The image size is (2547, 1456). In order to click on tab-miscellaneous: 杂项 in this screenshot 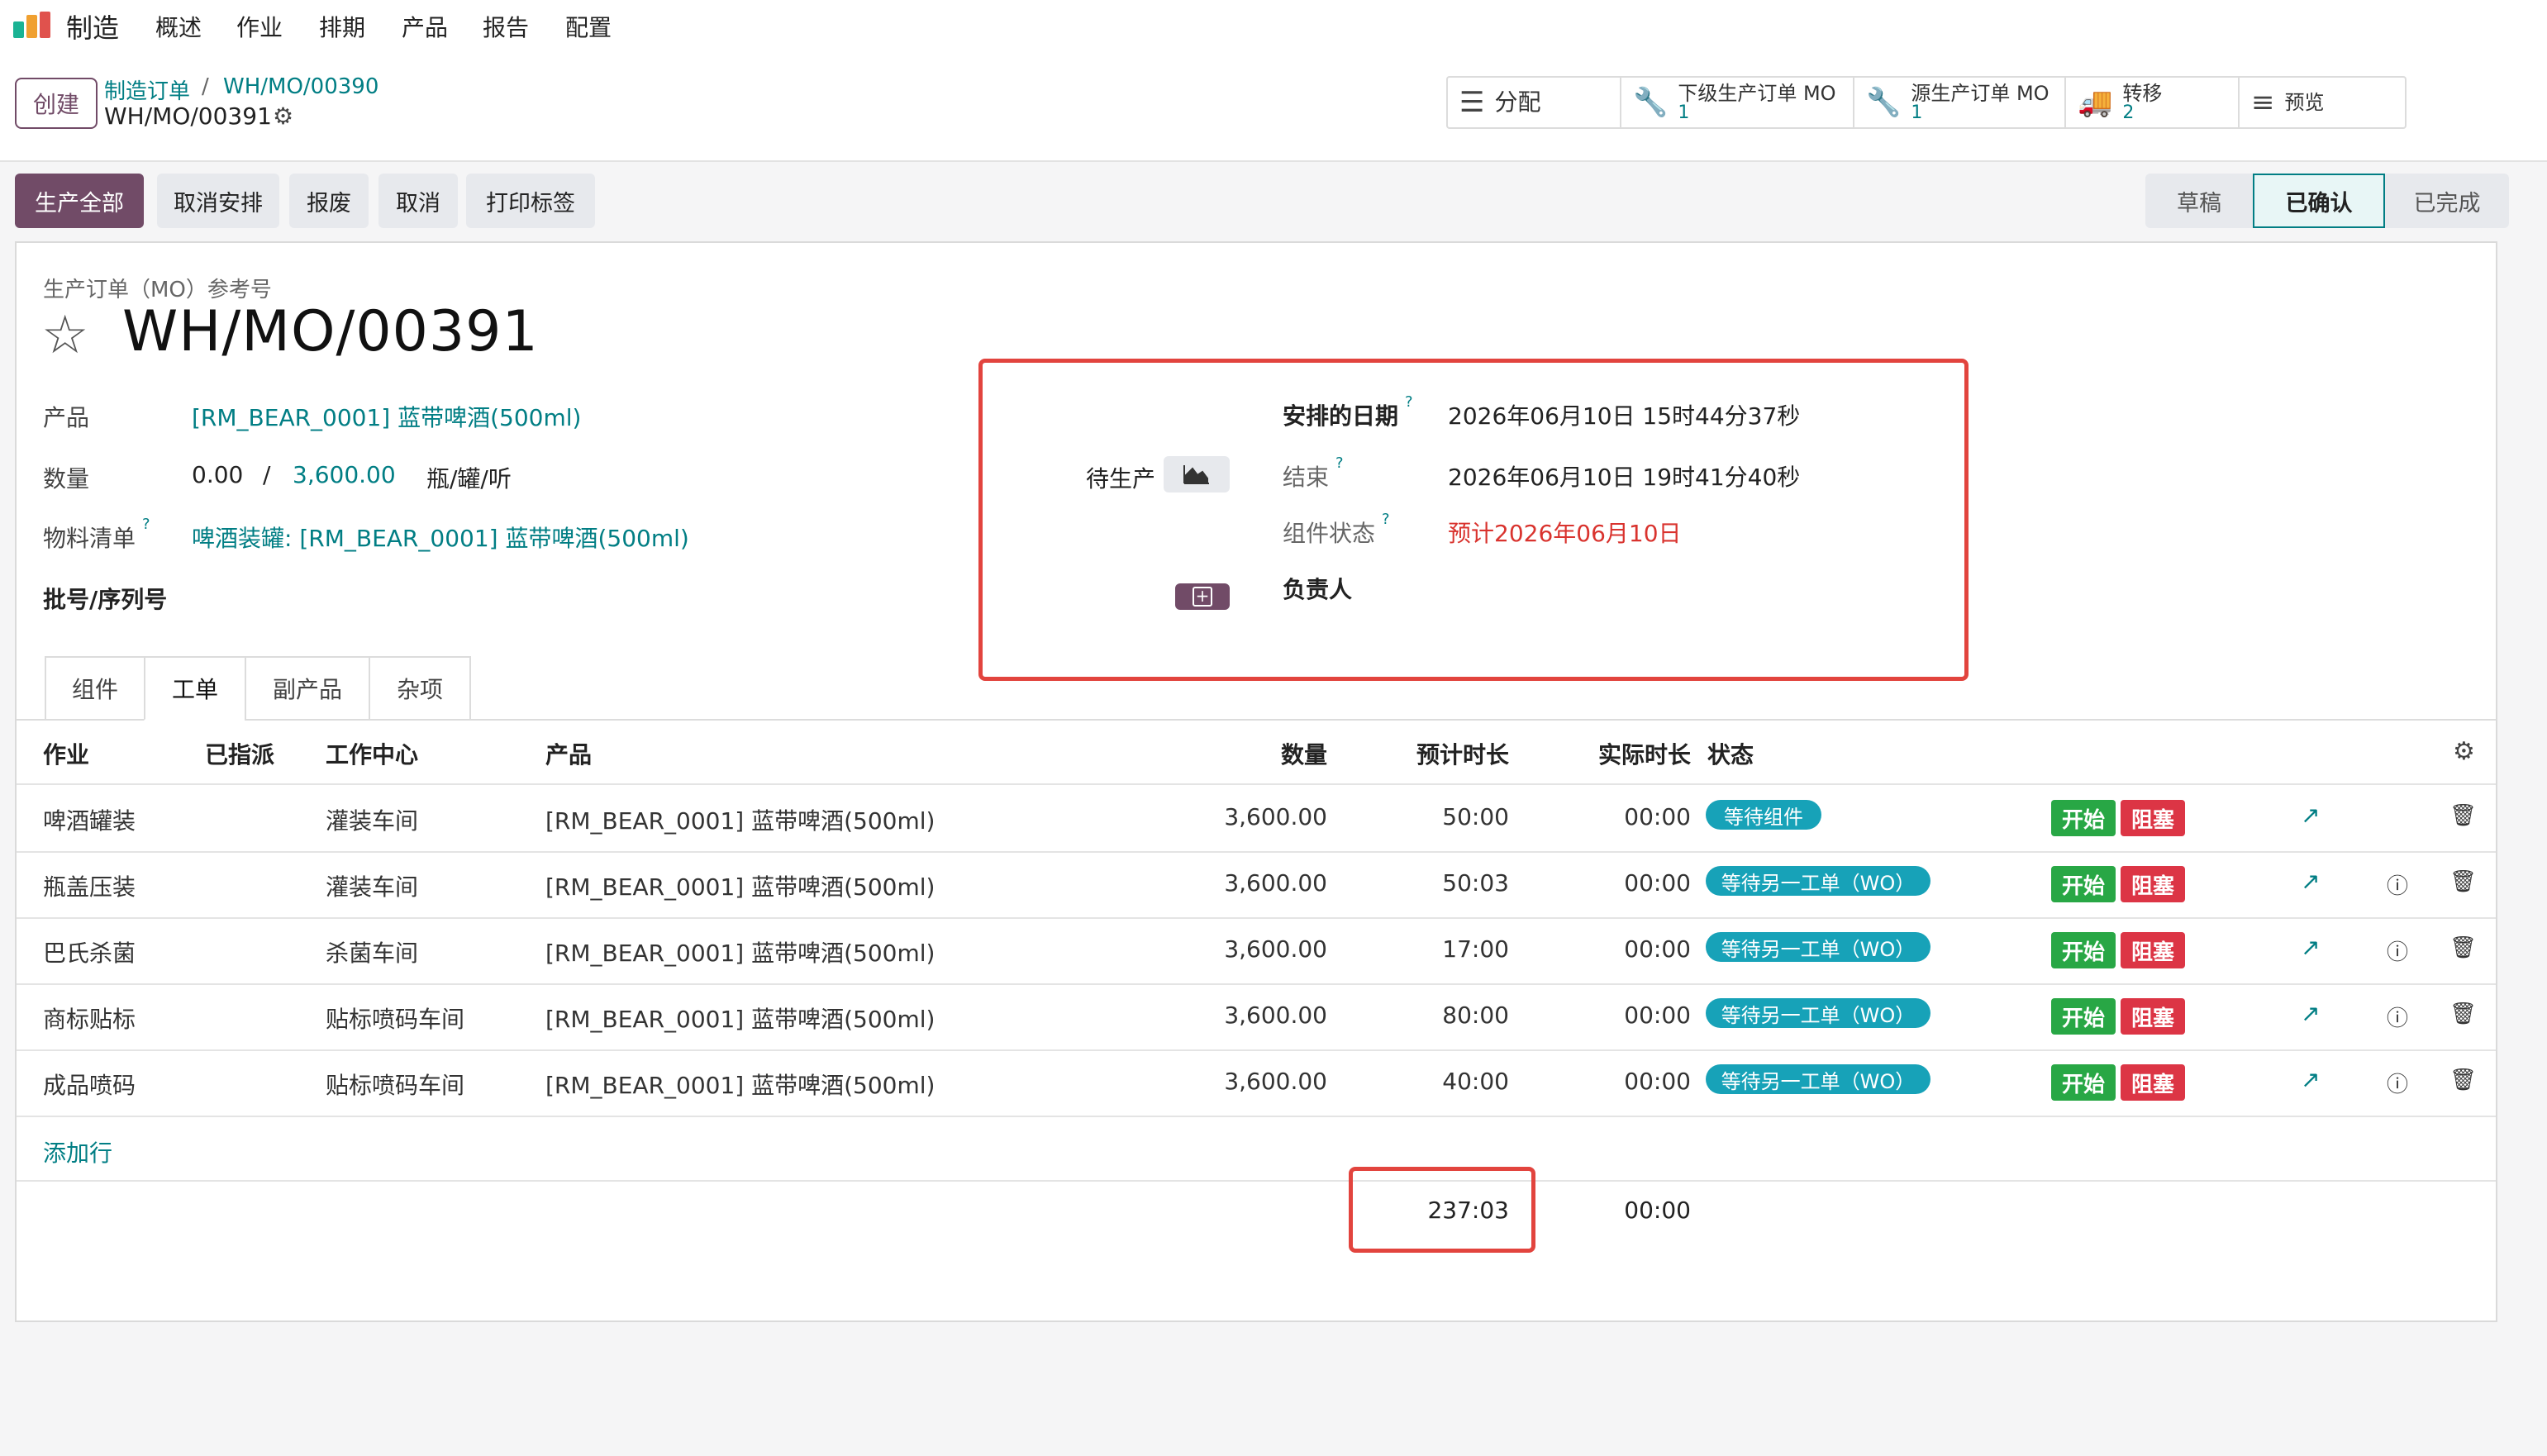, I will do `click(420, 688)`.